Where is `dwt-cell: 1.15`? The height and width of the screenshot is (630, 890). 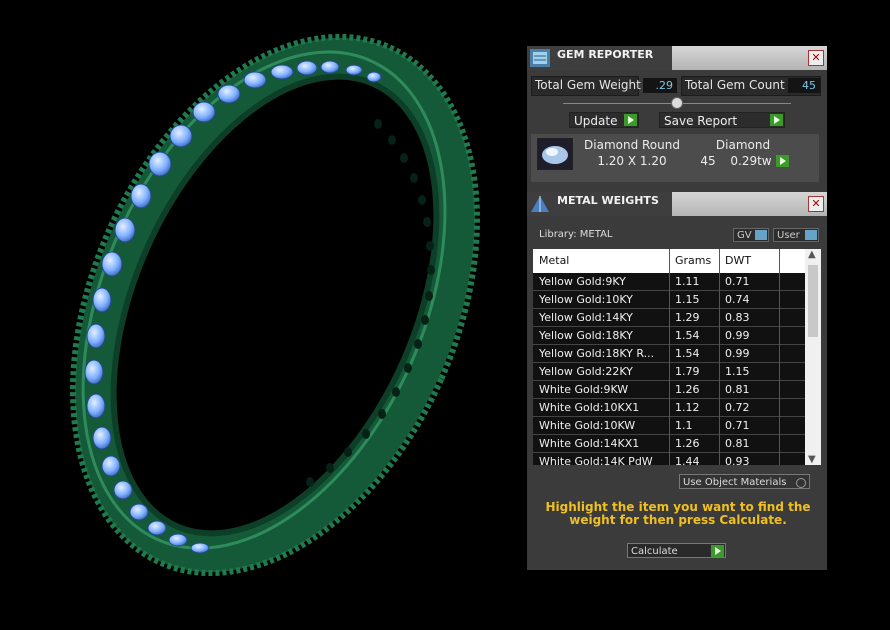 dwt-cell: 1.15 is located at coordinates (737, 371).